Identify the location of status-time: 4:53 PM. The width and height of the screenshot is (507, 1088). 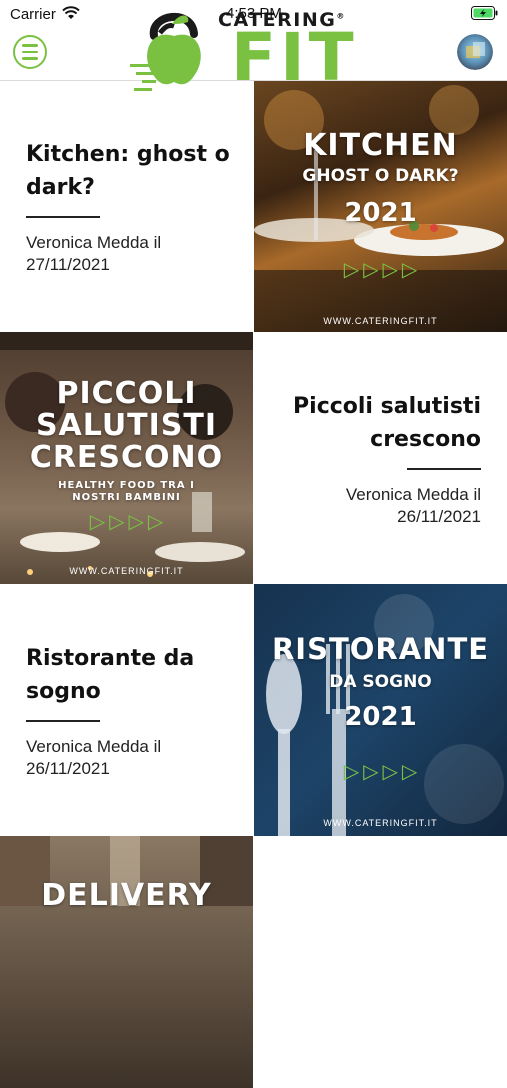
(254, 13).